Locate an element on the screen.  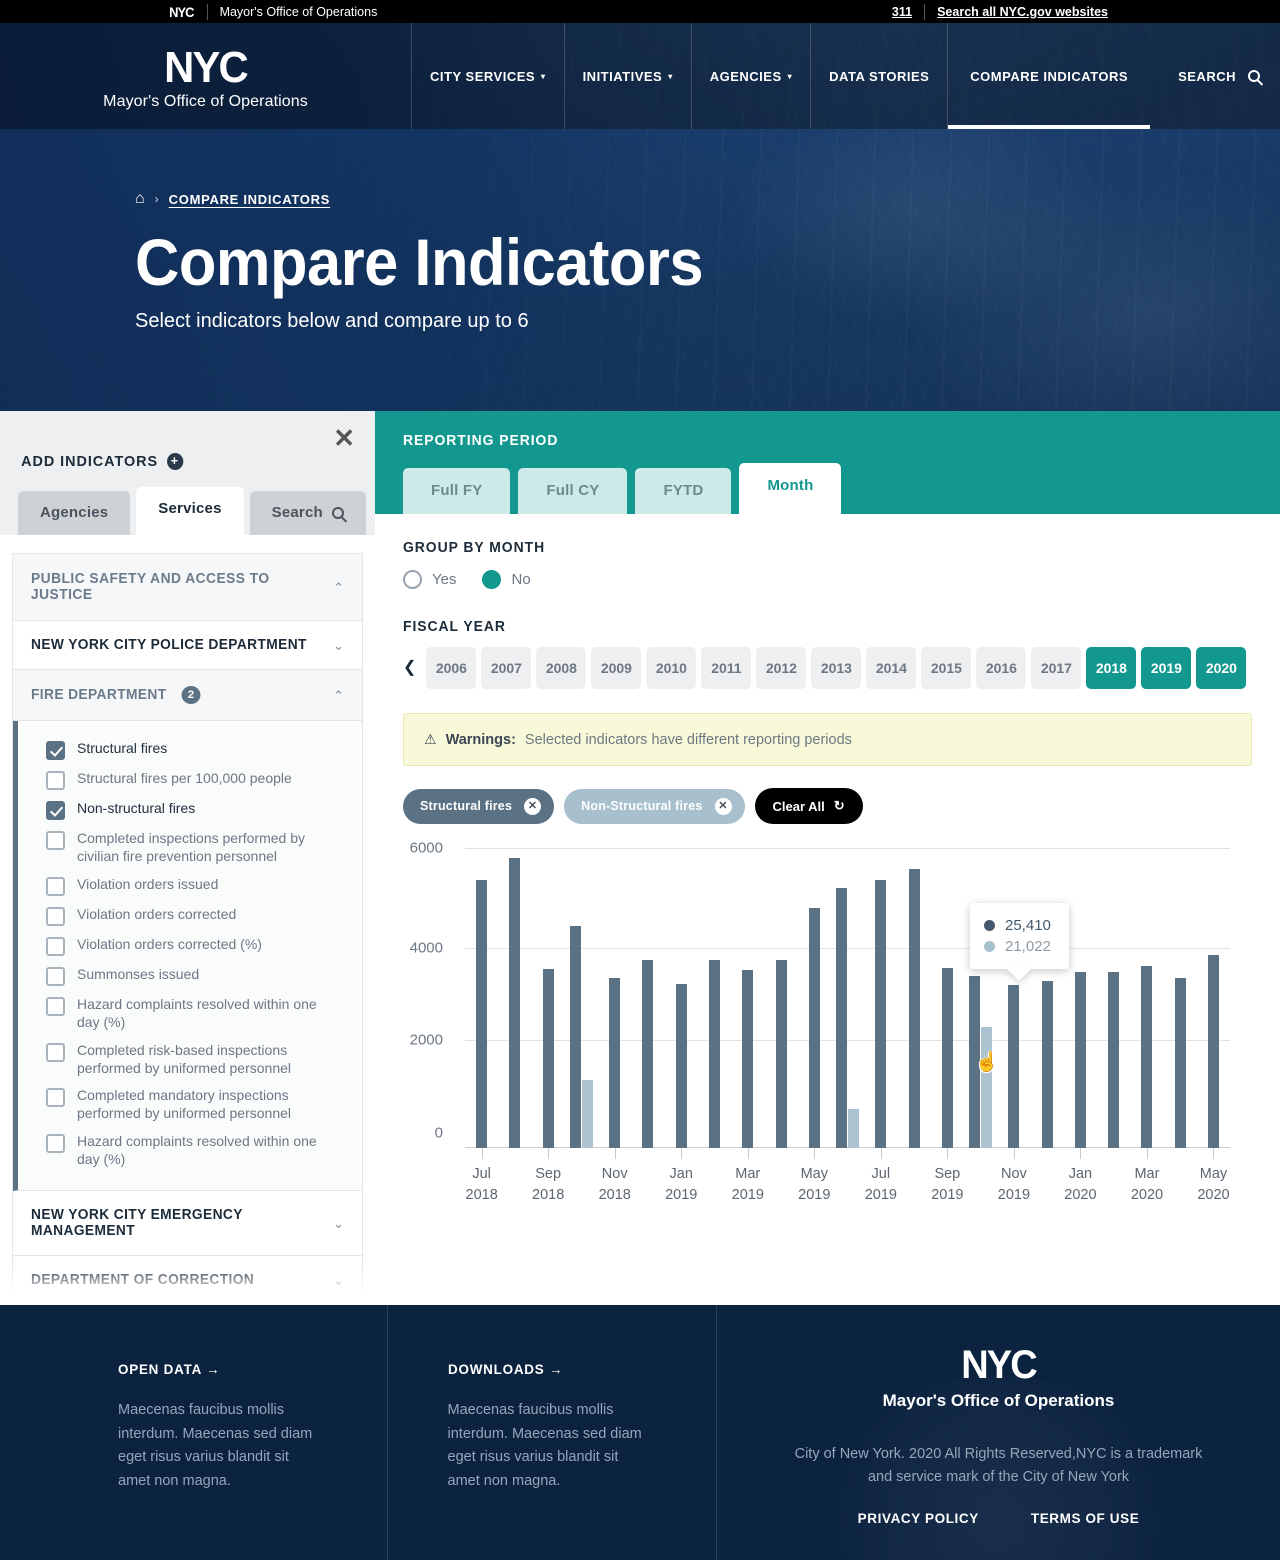
agency-row-fire-department: FIRE DEPARTMENT 2 ⌃ is located at coordinates (187, 695).